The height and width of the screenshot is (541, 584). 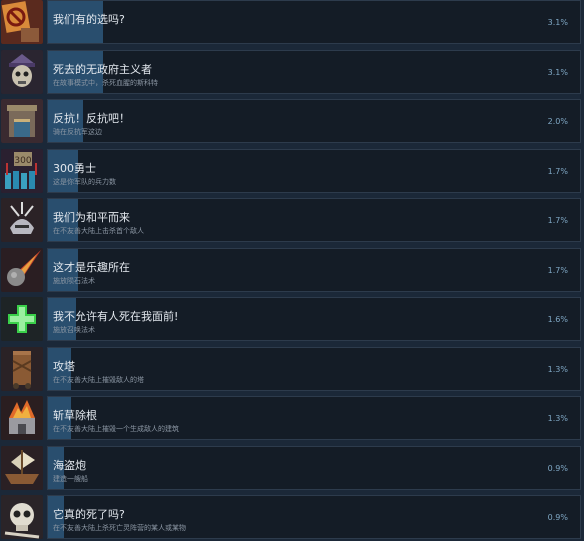 I want to click on achievement-title: 我们有的选吗?, so click(x=89, y=19).